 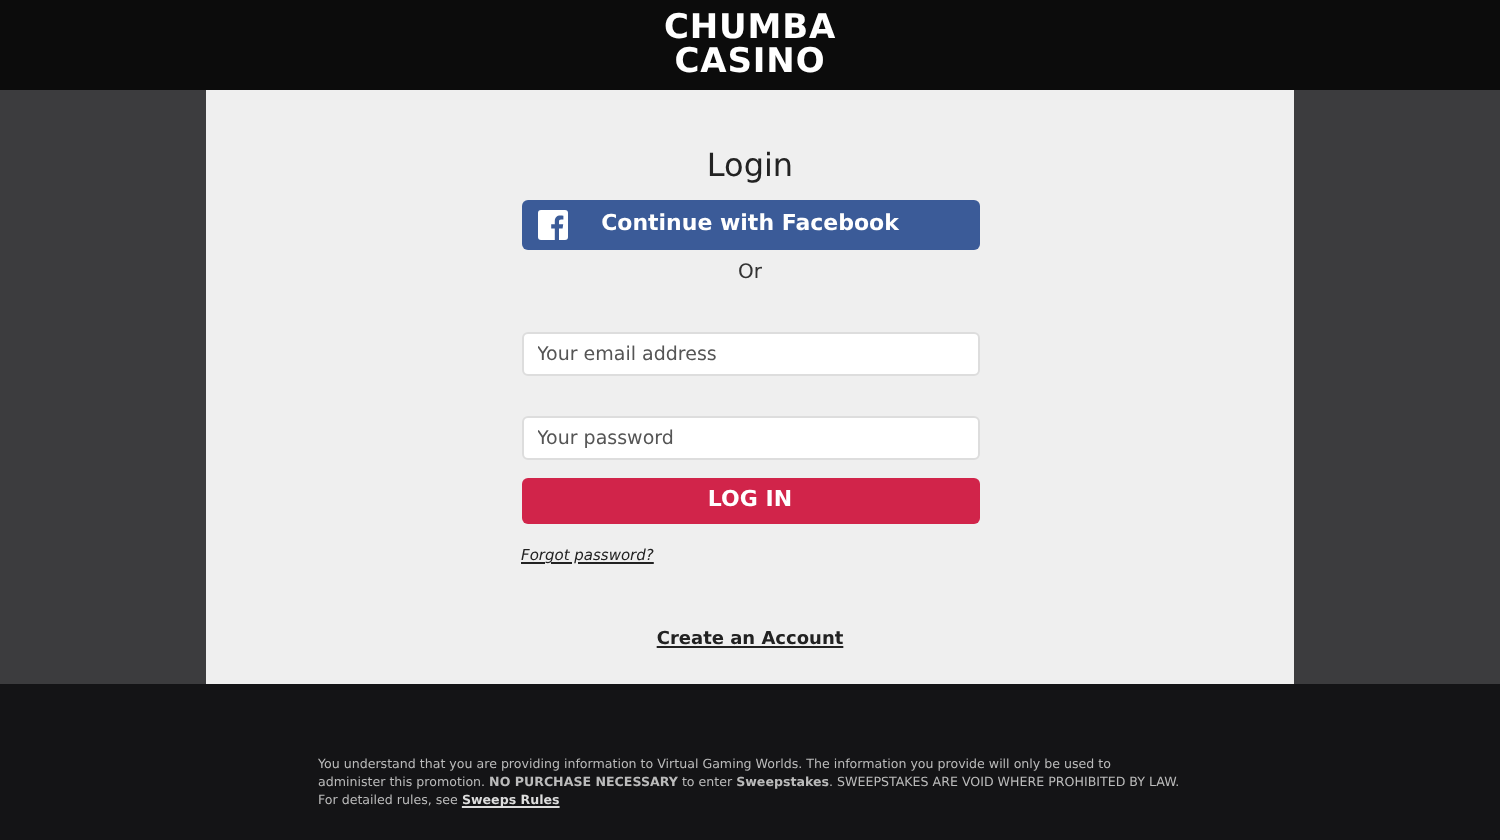 I want to click on password-field: Your password, so click(x=750, y=438).